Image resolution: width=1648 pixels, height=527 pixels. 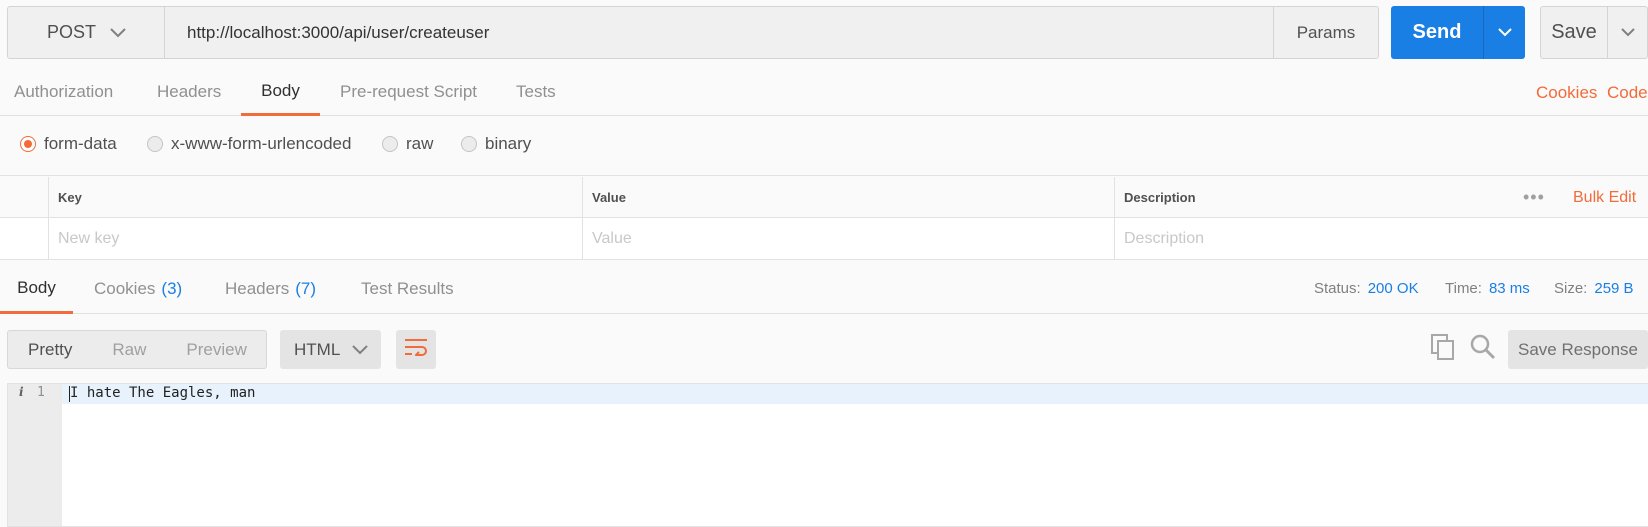 What do you see at coordinates (172, 288) in the screenshot?
I see `cookies-count-badge: (3)` at bounding box center [172, 288].